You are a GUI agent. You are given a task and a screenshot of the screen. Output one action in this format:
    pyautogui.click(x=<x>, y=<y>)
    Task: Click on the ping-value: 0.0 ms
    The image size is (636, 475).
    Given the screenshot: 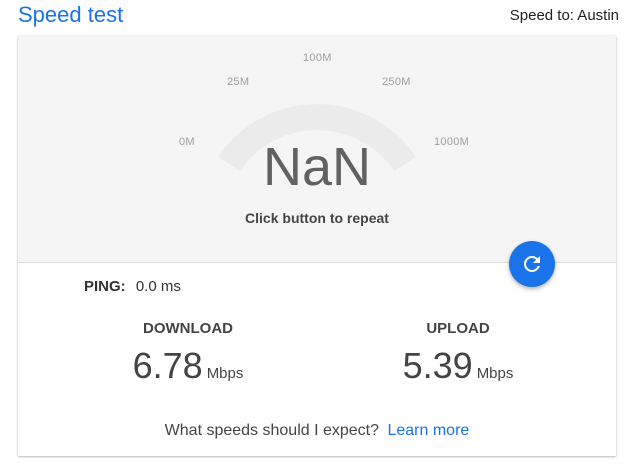 What is the action you would take?
    pyautogui.click(x=158, y=286)
    